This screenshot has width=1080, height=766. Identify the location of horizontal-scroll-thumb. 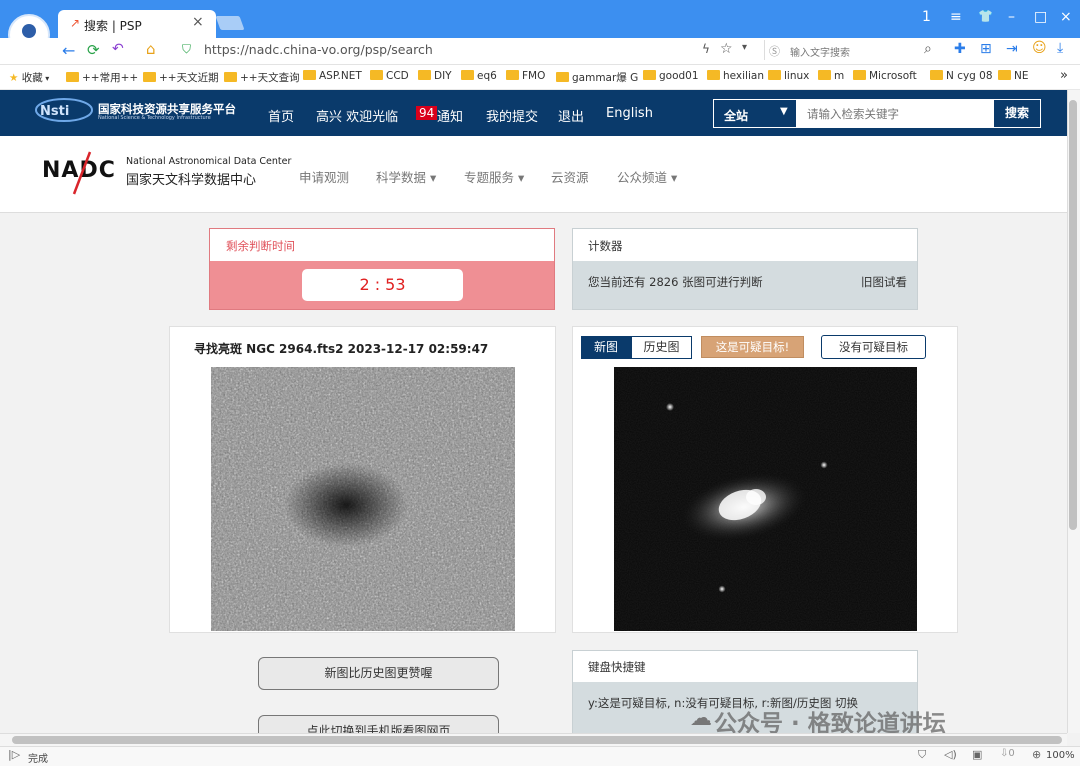
(537, 740).